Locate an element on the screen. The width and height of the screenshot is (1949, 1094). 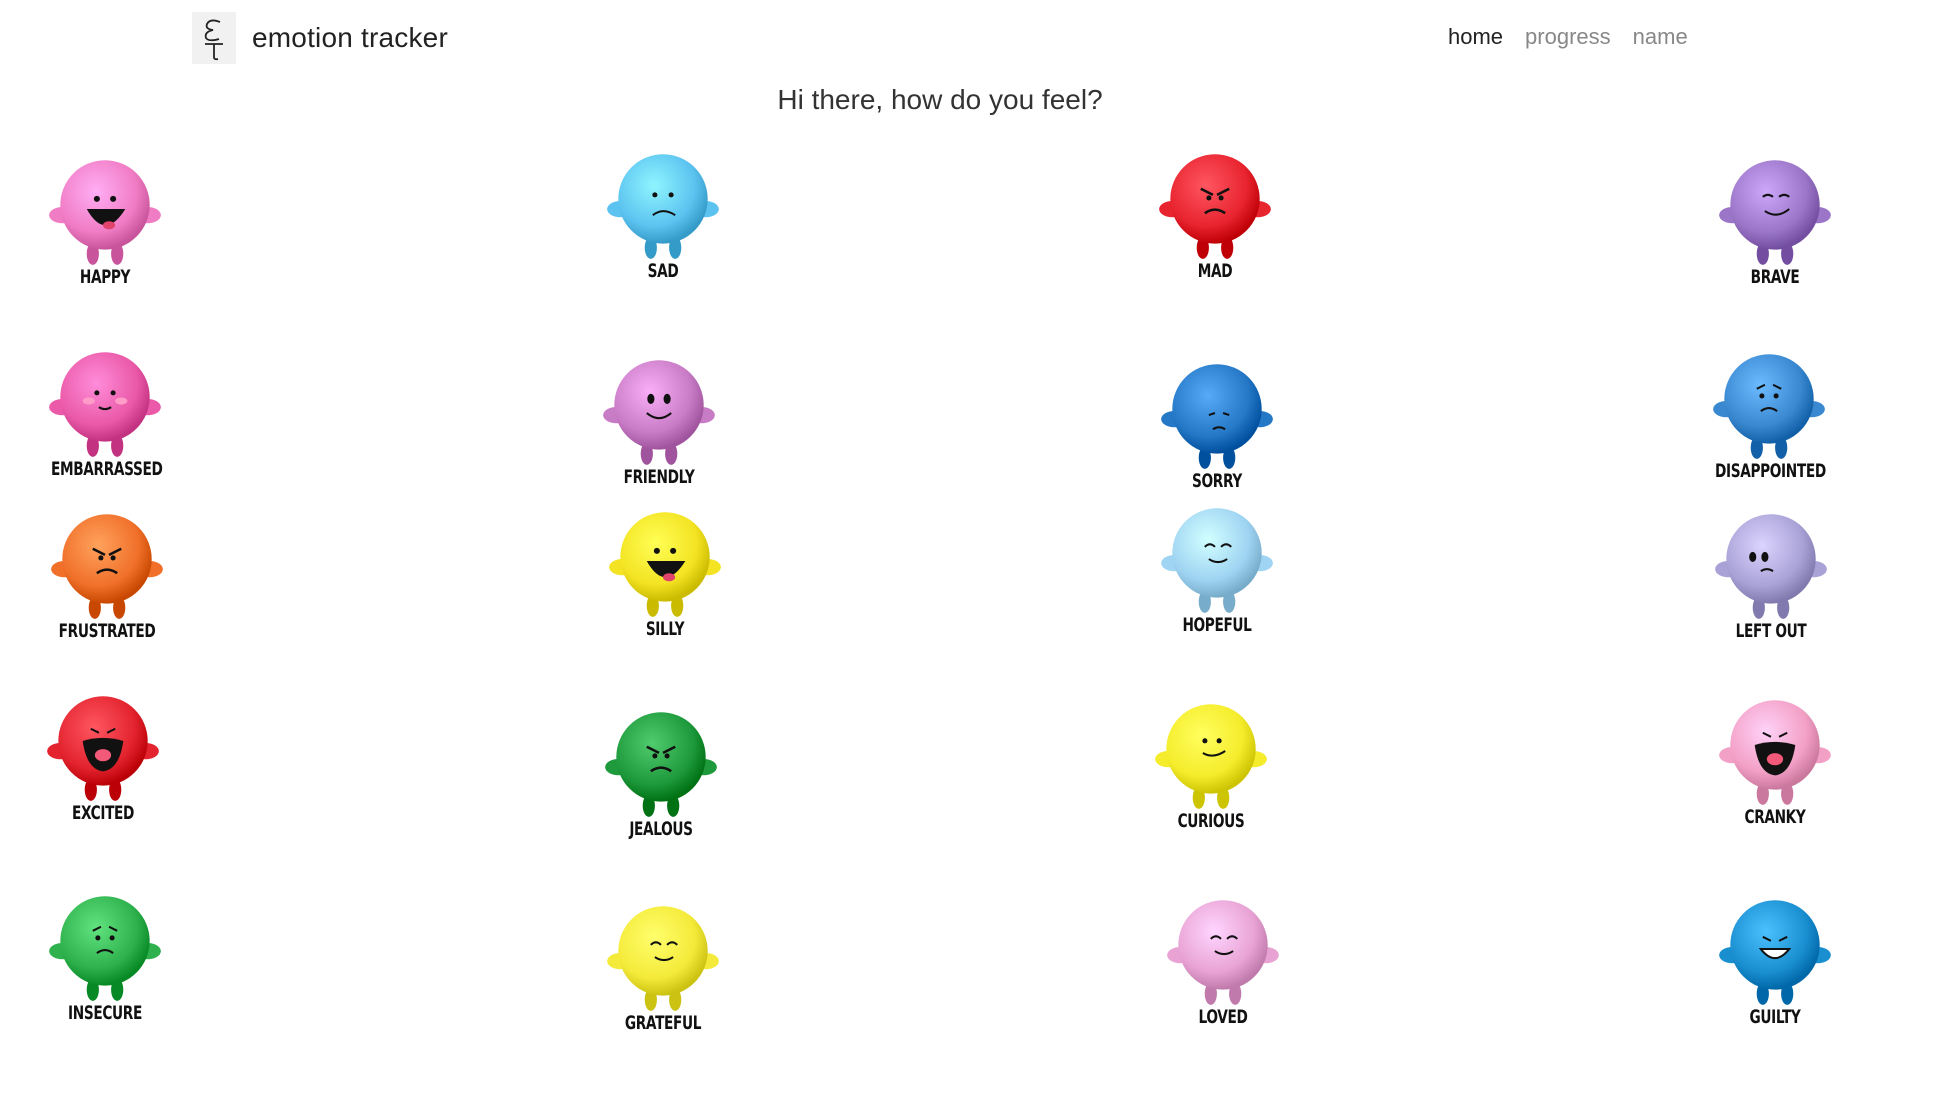
emotion-loved: LOVED is located at coordinates (1223, 968).